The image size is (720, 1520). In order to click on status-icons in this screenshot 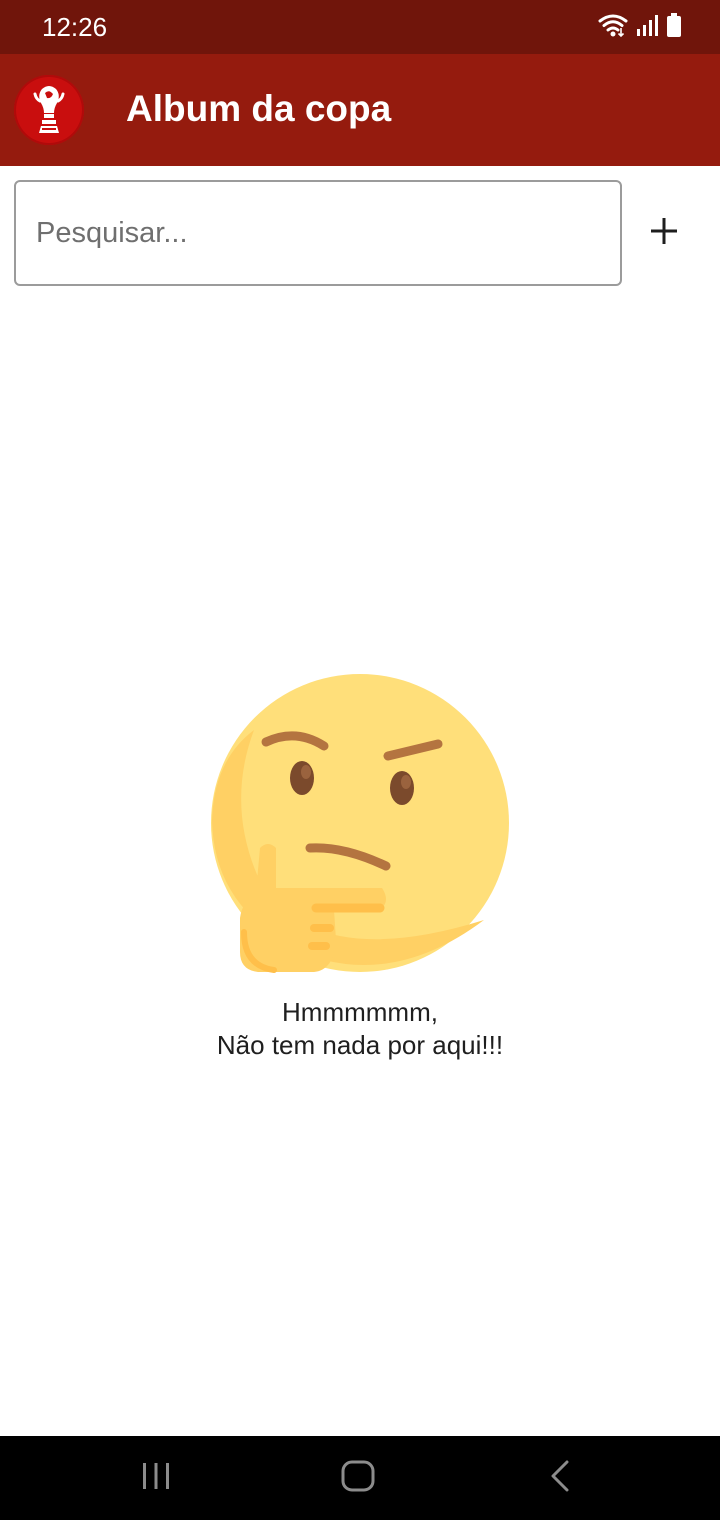, I will do `click(640, 27)`.